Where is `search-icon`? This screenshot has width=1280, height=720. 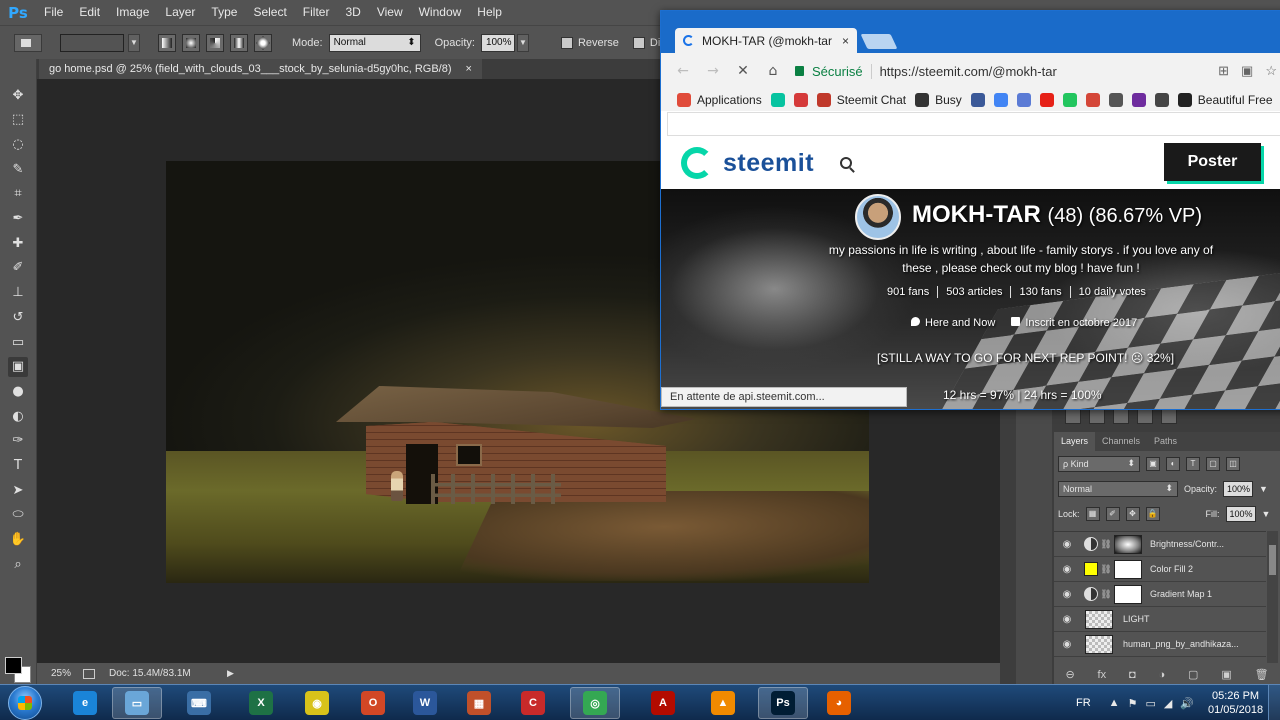 search-icon is located at coordinates (846, 163).